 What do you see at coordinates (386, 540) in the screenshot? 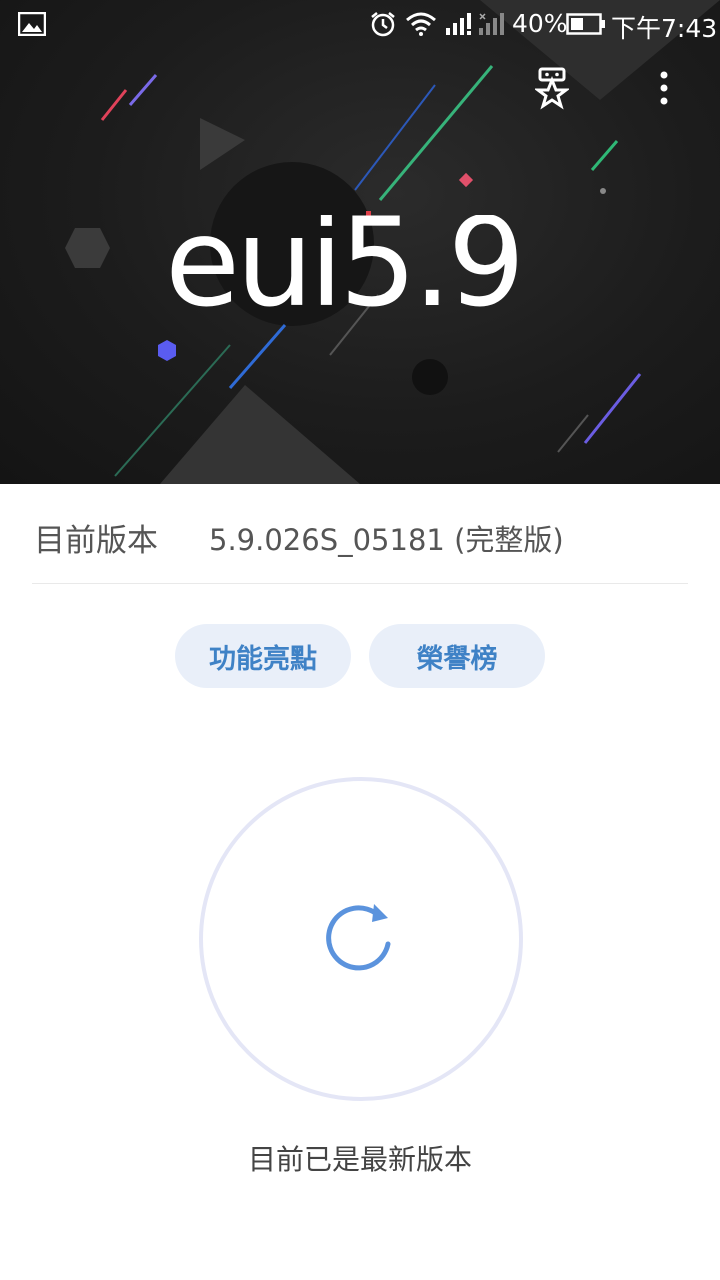
I see `current-version-value: 5.9.026S_05181 (完整版)` at bounding box center [386, 540].